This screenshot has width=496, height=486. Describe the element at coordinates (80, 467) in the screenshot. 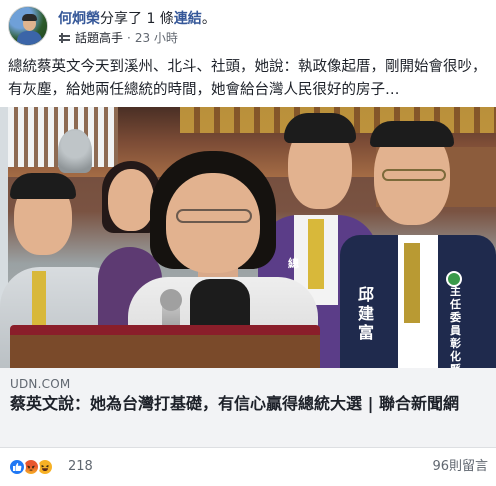

I see `reaction-count: 218` at that location.